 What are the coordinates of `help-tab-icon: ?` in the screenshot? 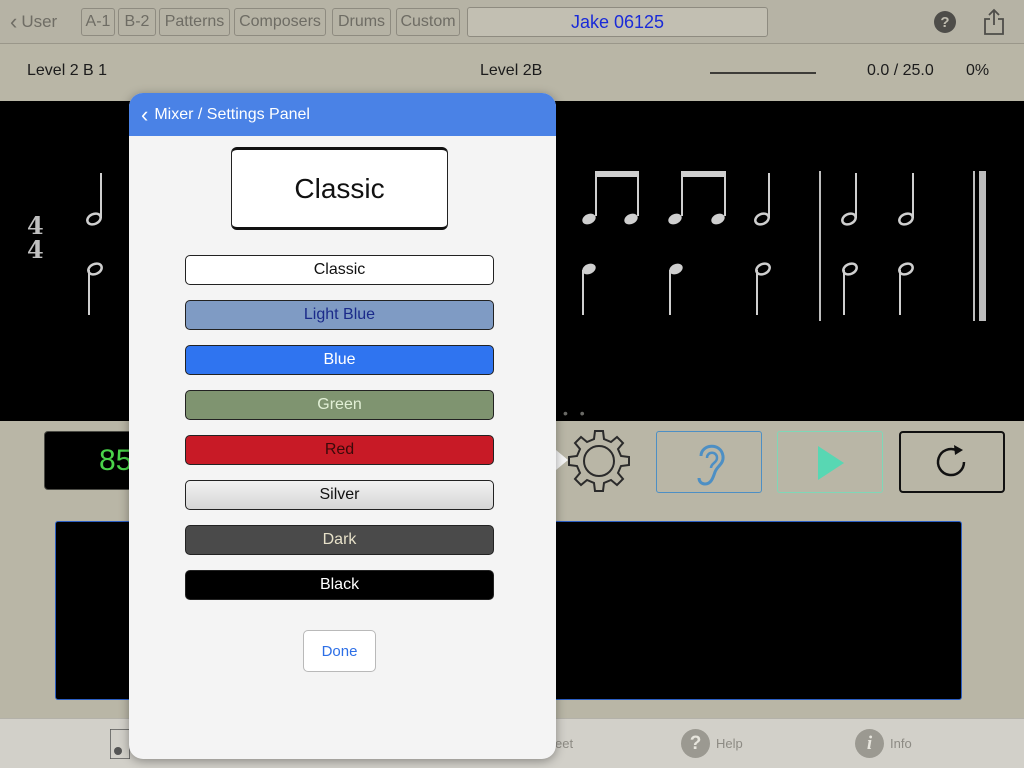 It's located at (695, 743).